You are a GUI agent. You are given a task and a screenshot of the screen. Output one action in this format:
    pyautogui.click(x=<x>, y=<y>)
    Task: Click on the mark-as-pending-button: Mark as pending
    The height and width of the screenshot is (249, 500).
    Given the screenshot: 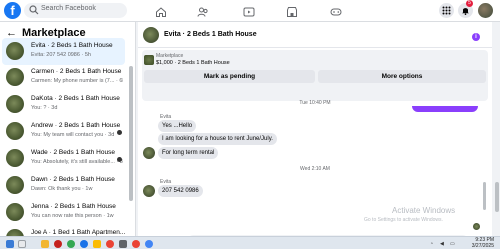 What is the action you would take?
    pyautogui.click(x=229, y=76)
    